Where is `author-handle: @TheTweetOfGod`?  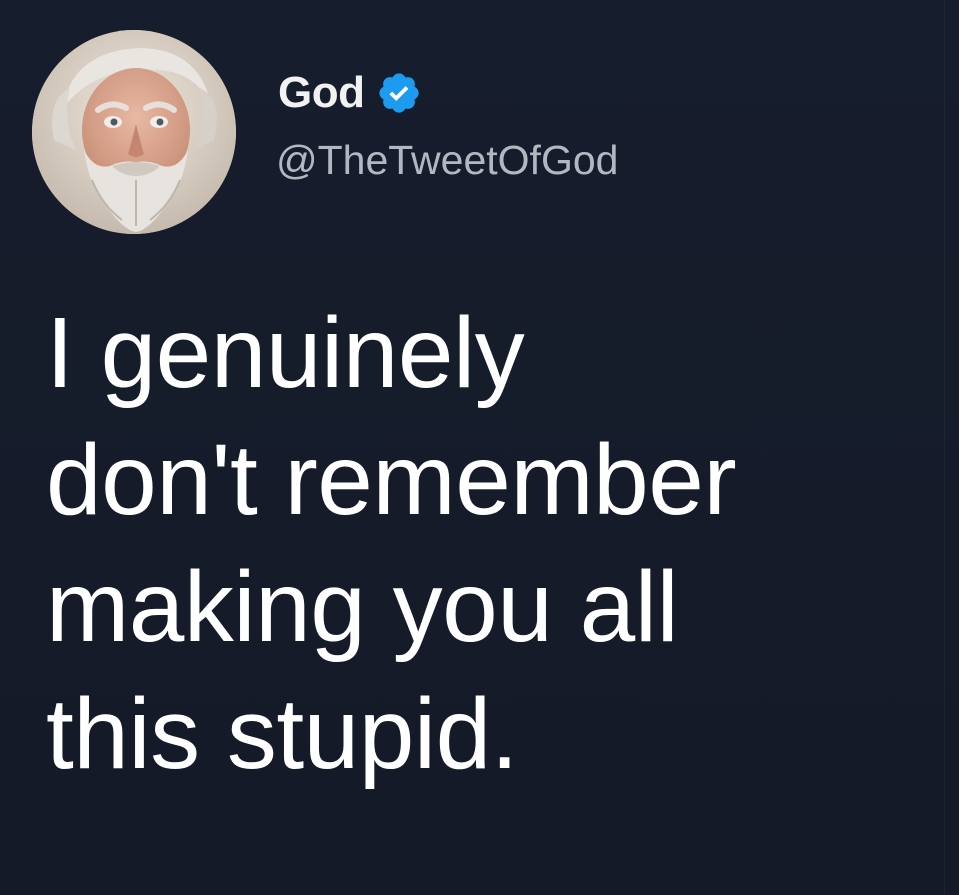
author-handle: @TheTweetOfGod is located at coordinates (447, 160).